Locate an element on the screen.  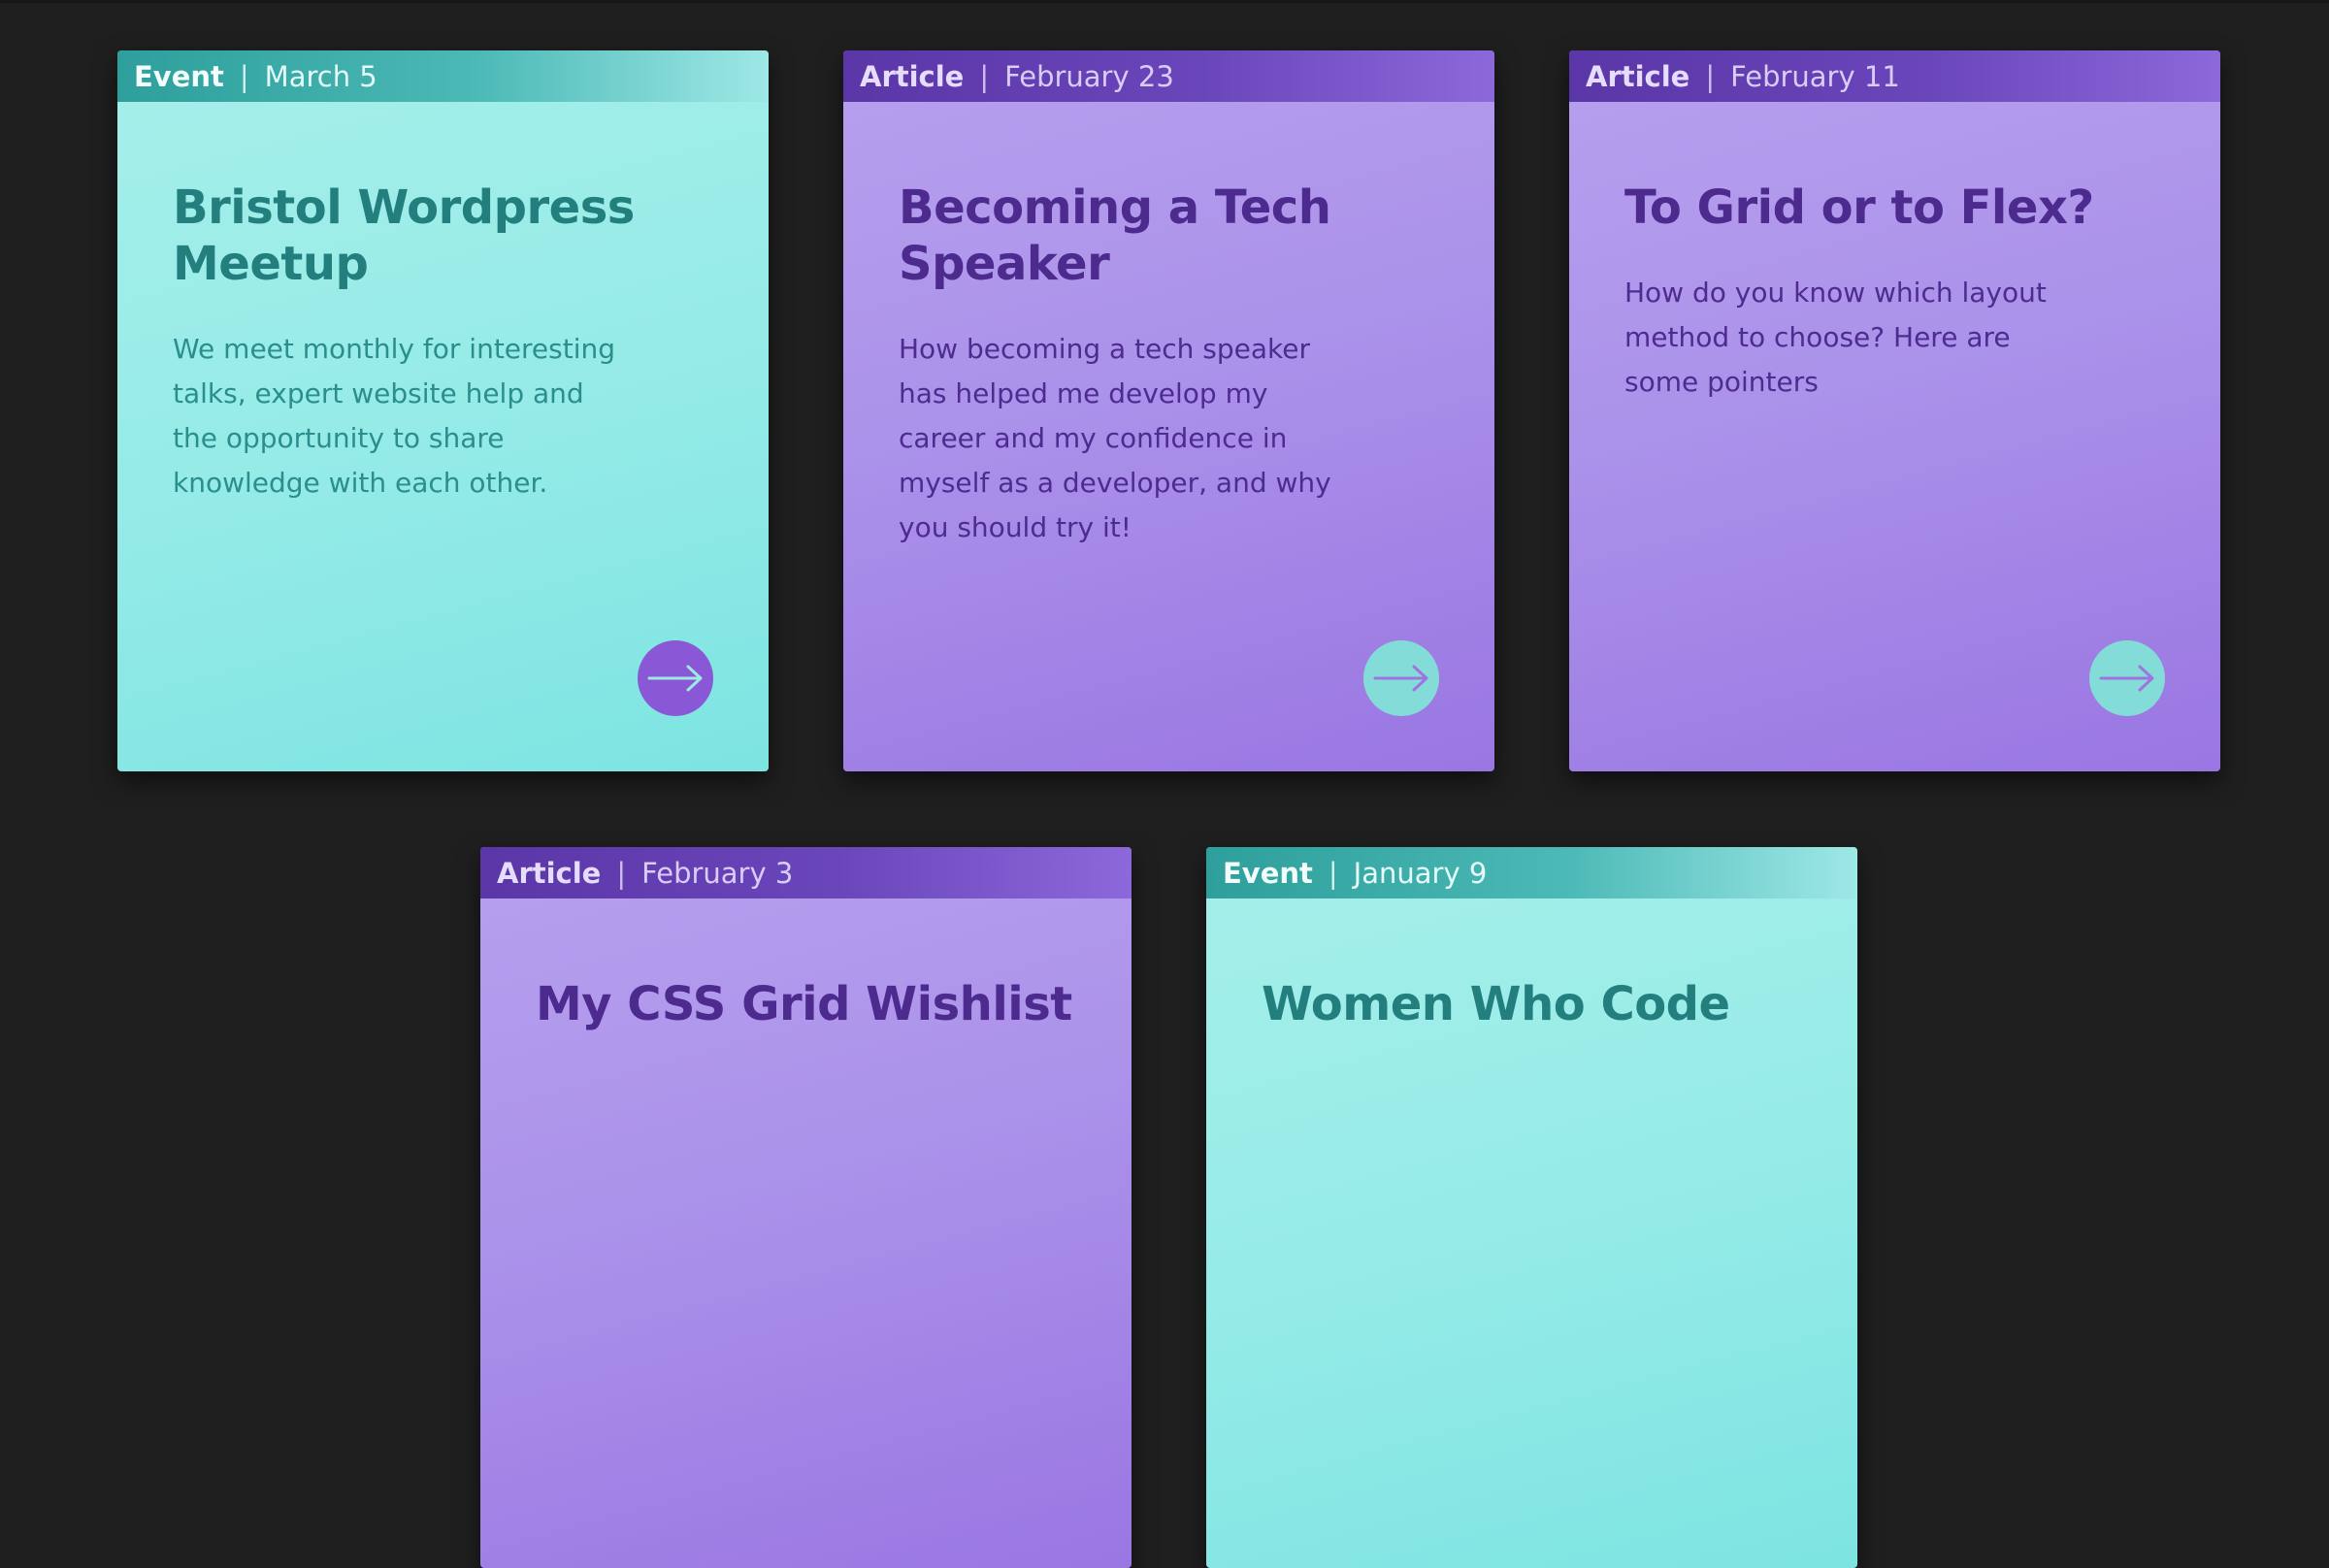
card-header: Article | February 11 is located at coordinates (1894, 76).